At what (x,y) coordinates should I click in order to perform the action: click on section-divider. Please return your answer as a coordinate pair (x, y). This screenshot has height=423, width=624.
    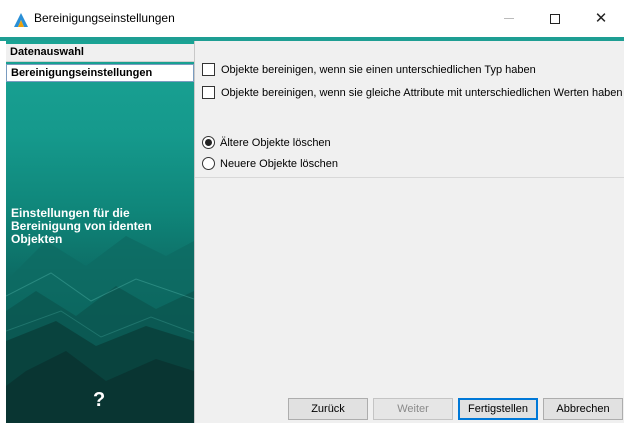
    Looking at the image, I should click on (409, 177).